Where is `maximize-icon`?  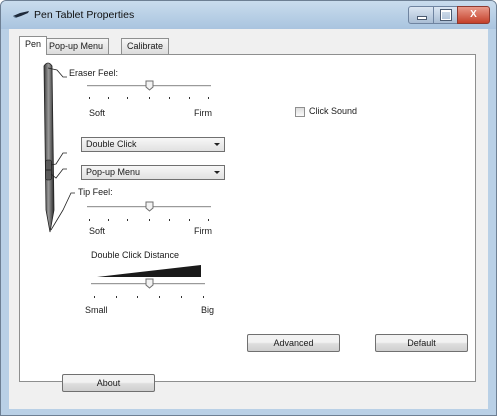 maximize-icon is located at coordinates (445, 15).